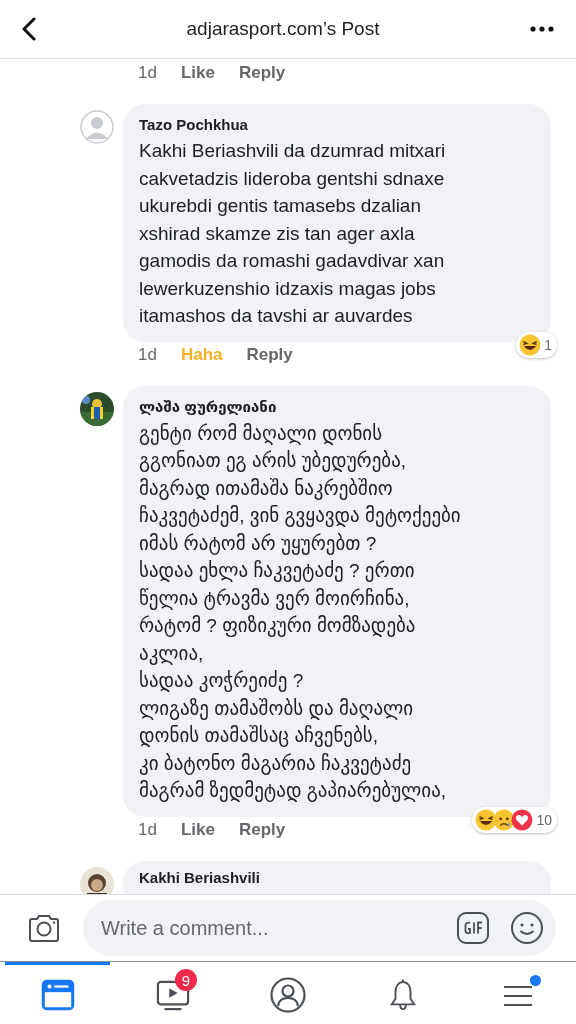  Describe the element at coordinates (29, 29) in the screenshot. I see `back-icon` at that location.